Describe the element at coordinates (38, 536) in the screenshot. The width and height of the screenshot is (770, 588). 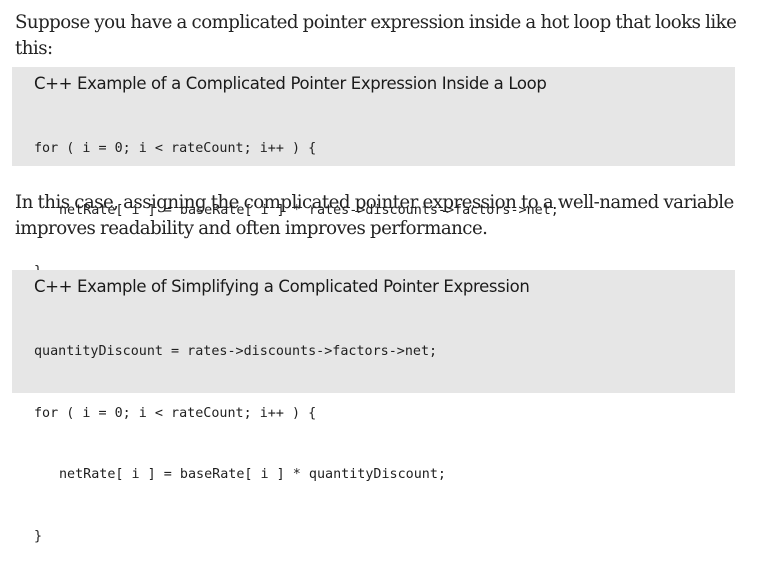
I see `code-line: }` at that location.